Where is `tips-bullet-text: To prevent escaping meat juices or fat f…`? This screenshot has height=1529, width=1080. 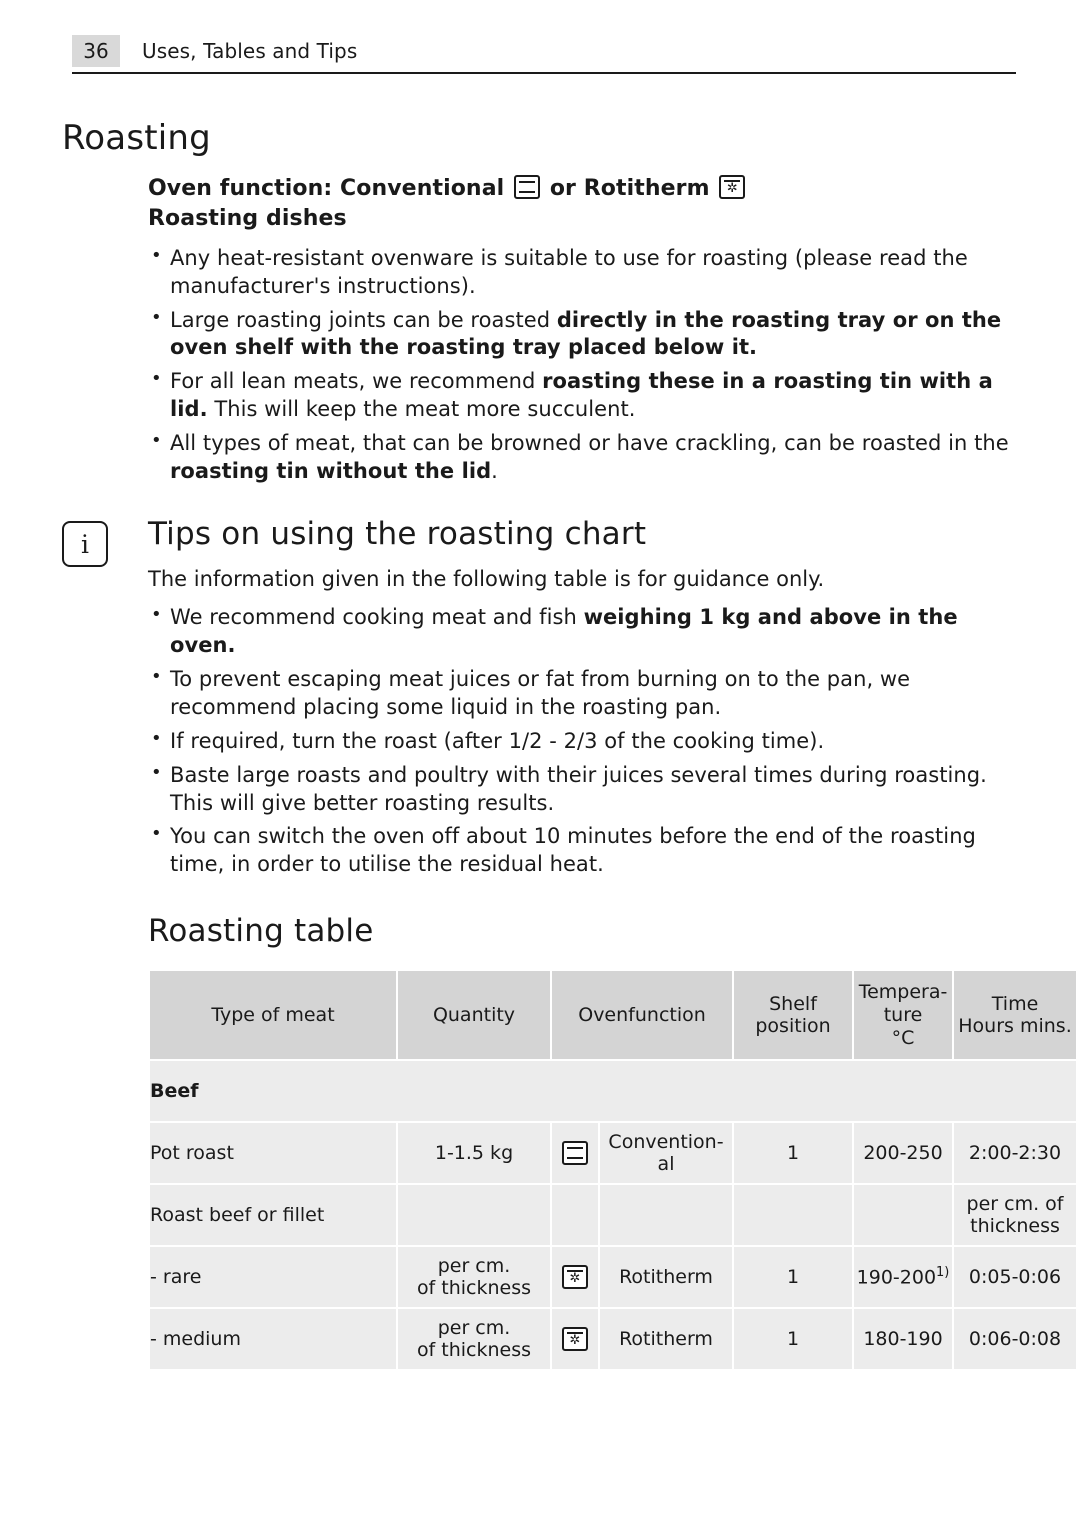
tips-bullet-text: To prevent escaping meat juices or fat f… is located at coordinates (540, 692).